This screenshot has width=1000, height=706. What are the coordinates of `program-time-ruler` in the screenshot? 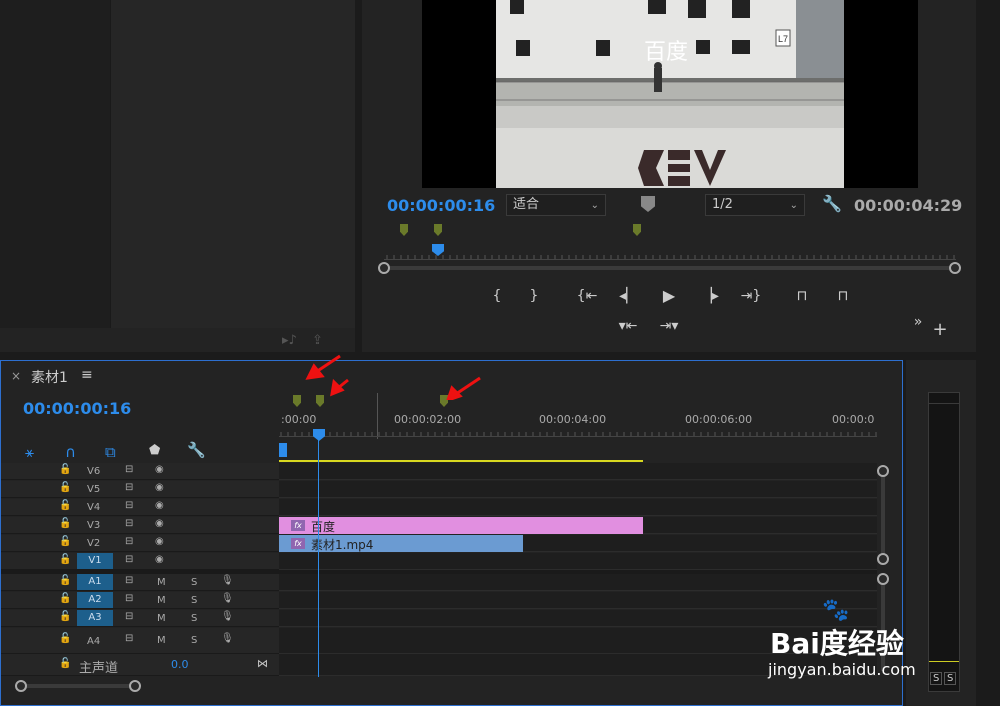 It's located at (670, 254).